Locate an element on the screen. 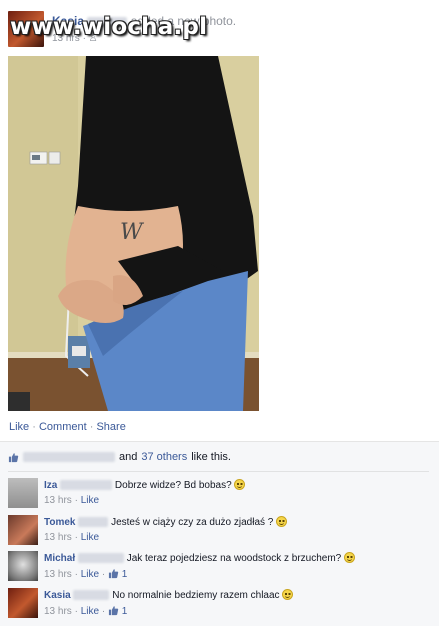  commenter-name: Kasia is located at coordinates (57, 595).